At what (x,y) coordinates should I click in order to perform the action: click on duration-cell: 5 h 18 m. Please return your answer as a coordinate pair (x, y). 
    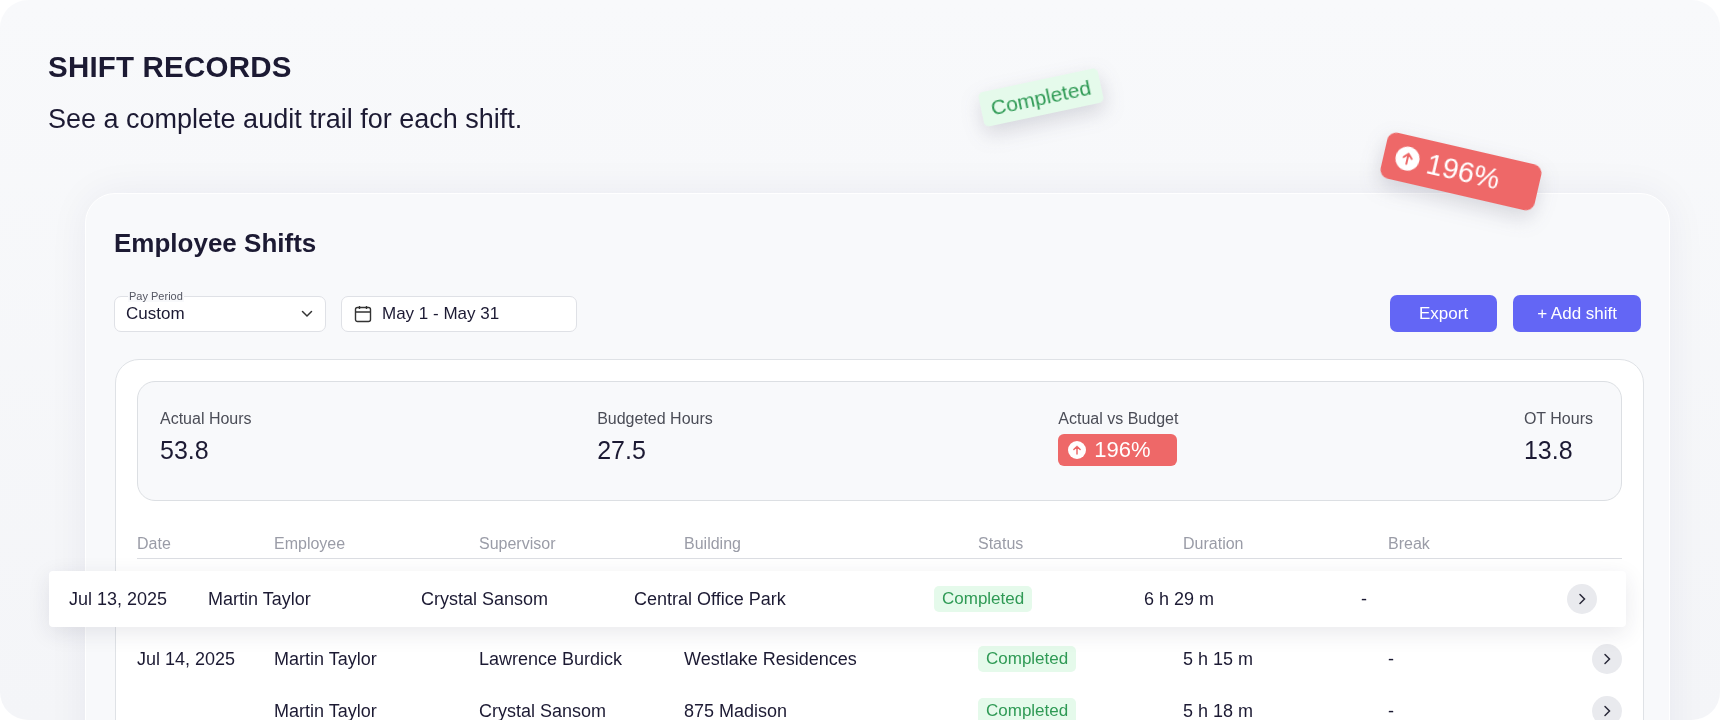
    Looking at the image, I should click on (1218, 710).